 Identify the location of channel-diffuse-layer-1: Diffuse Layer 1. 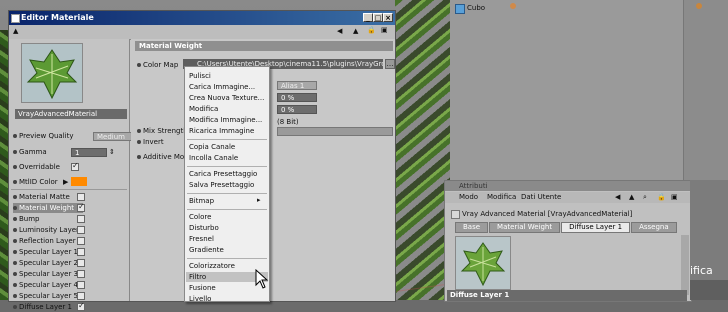
(49, 306).